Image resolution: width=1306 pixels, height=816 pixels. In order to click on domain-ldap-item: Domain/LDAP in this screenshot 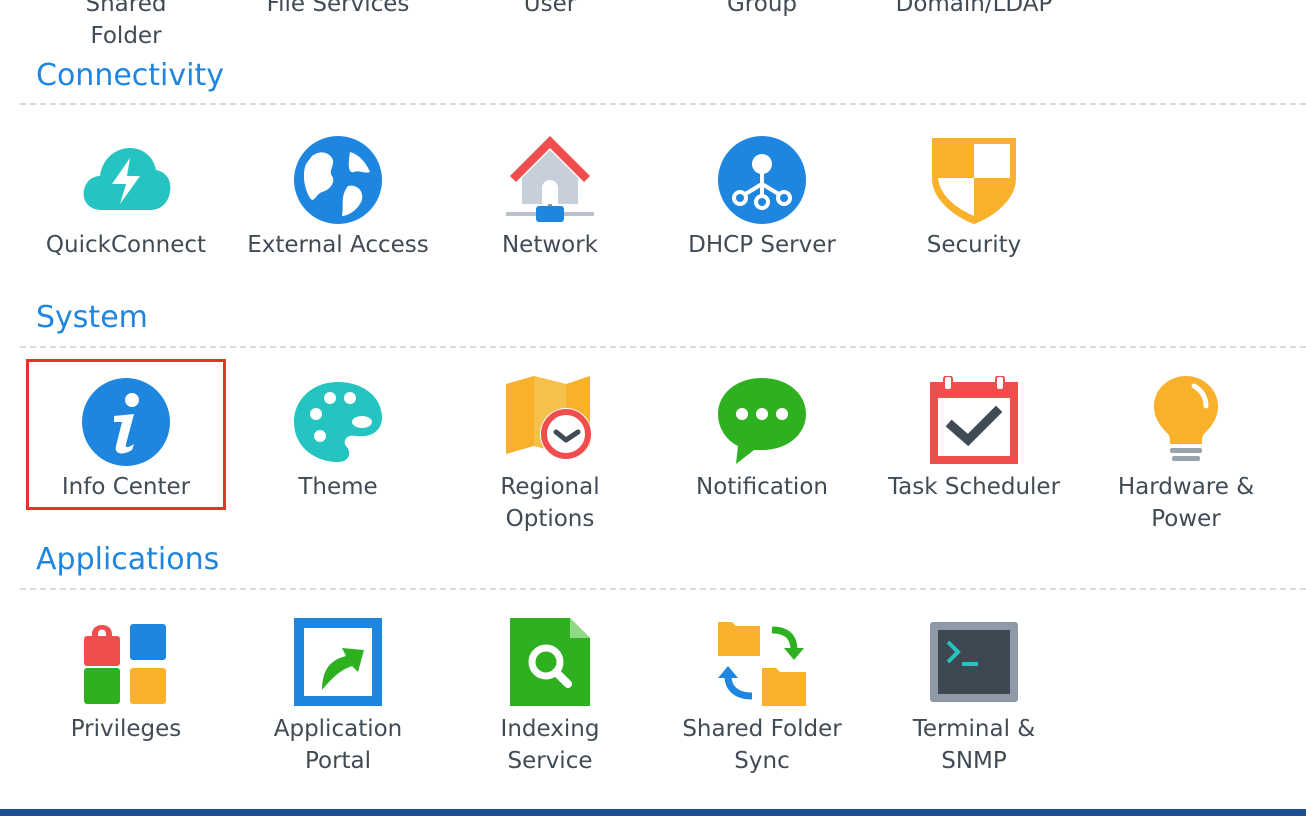, I will do `click(974, 10)`.